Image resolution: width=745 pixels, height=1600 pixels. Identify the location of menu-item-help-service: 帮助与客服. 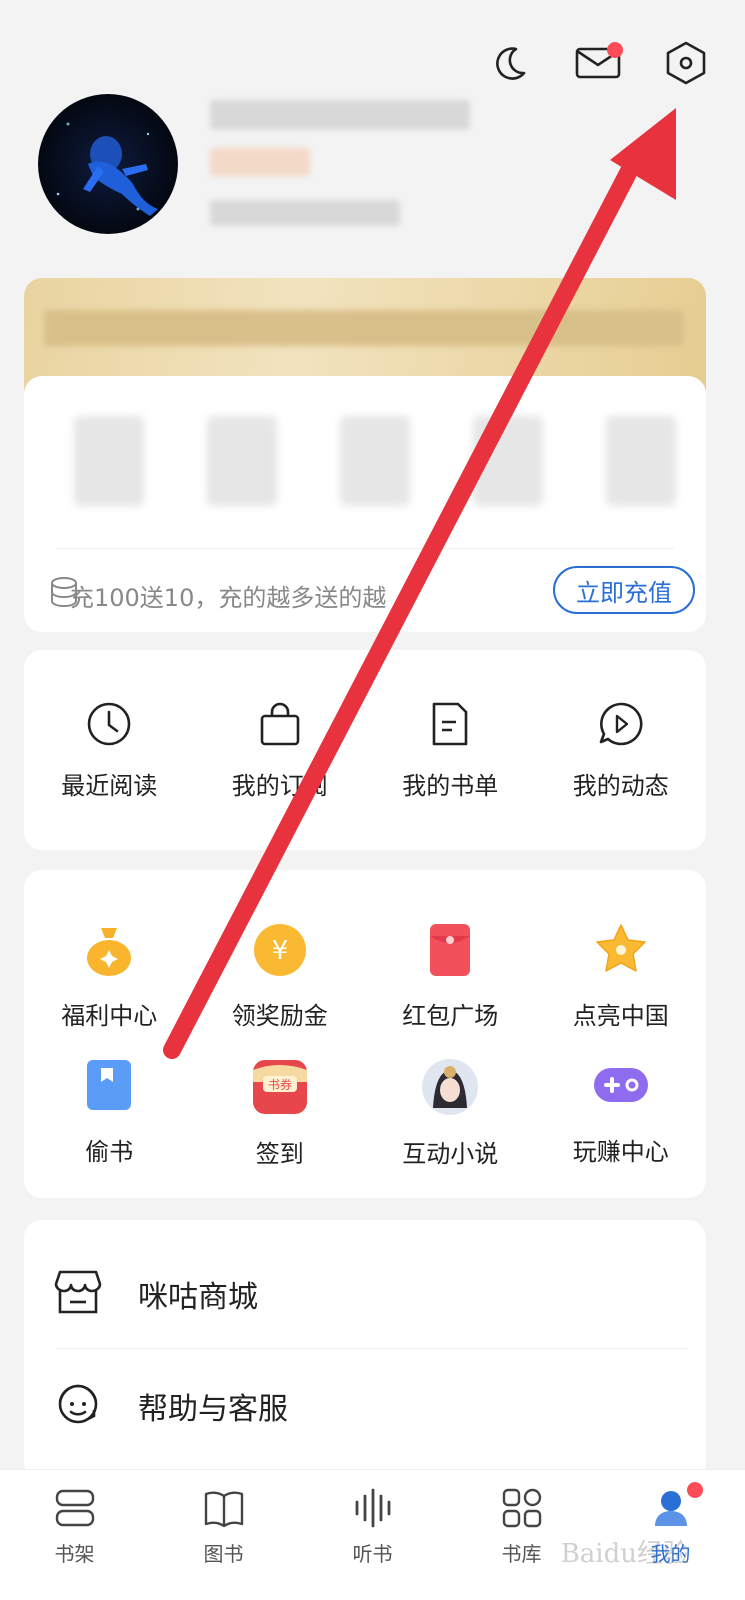
(365, 1406).